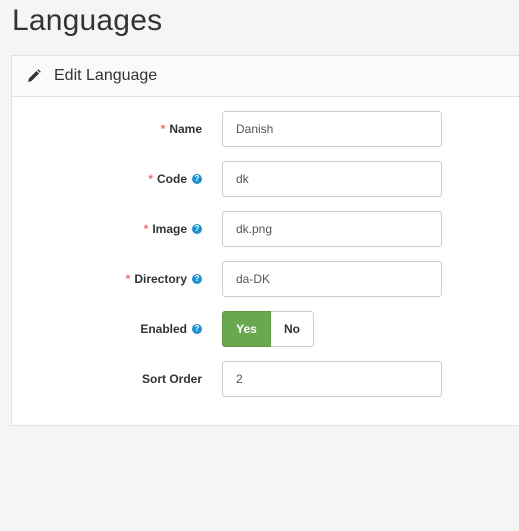 Image resolution: width=519 pixels, height=531 pixels. I want to click on panel-heading-title: Edit Language, so click(106, 75).